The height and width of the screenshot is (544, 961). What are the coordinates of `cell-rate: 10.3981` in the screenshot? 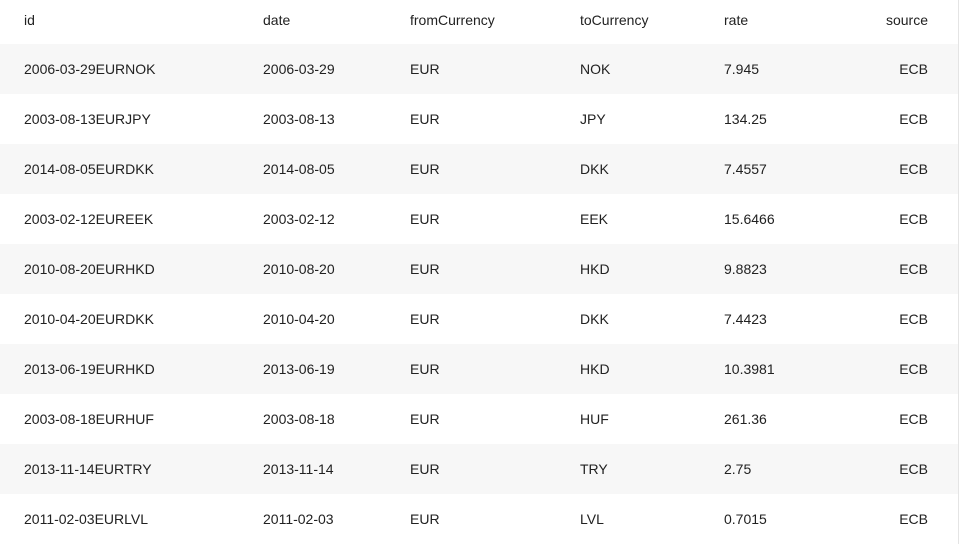 It's located at (749, 369).